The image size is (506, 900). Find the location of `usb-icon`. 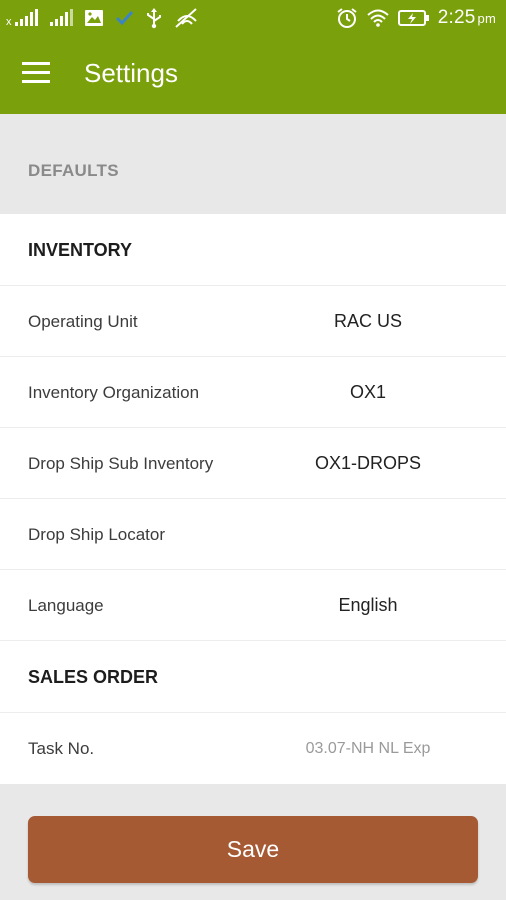

usb-icon is located at coordinates (154, 18).